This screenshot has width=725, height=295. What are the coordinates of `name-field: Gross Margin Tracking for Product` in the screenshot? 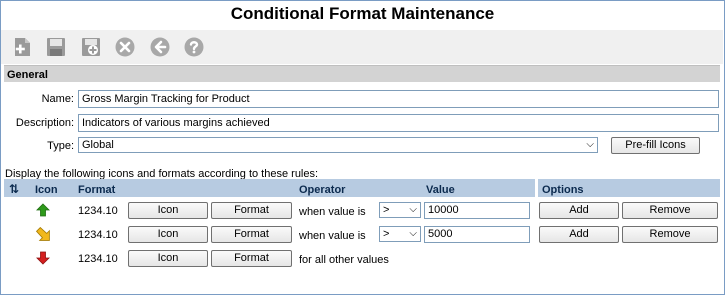 It's located at (398, 99).